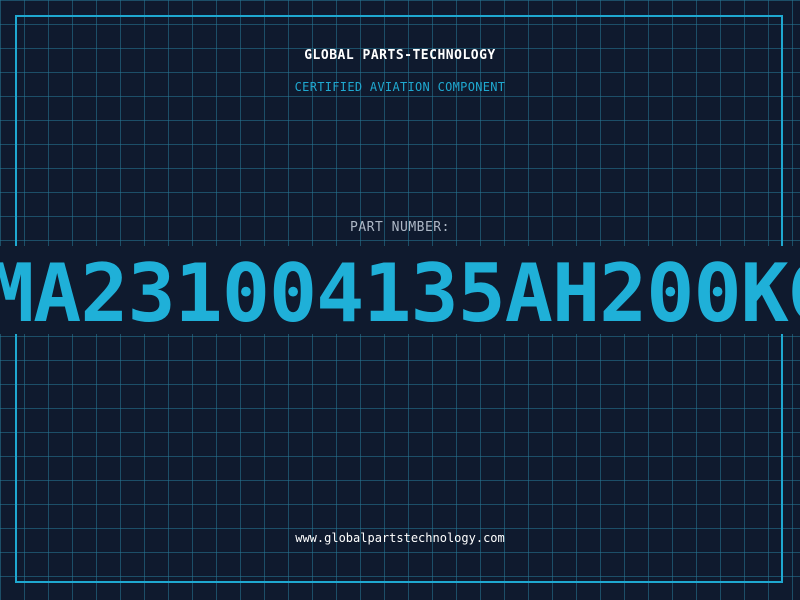 The height and width of the screenshot is (600, 800). I want to click on company-name: GLOBAL PARTS-TECHNOLOGY, so click(400, 55).